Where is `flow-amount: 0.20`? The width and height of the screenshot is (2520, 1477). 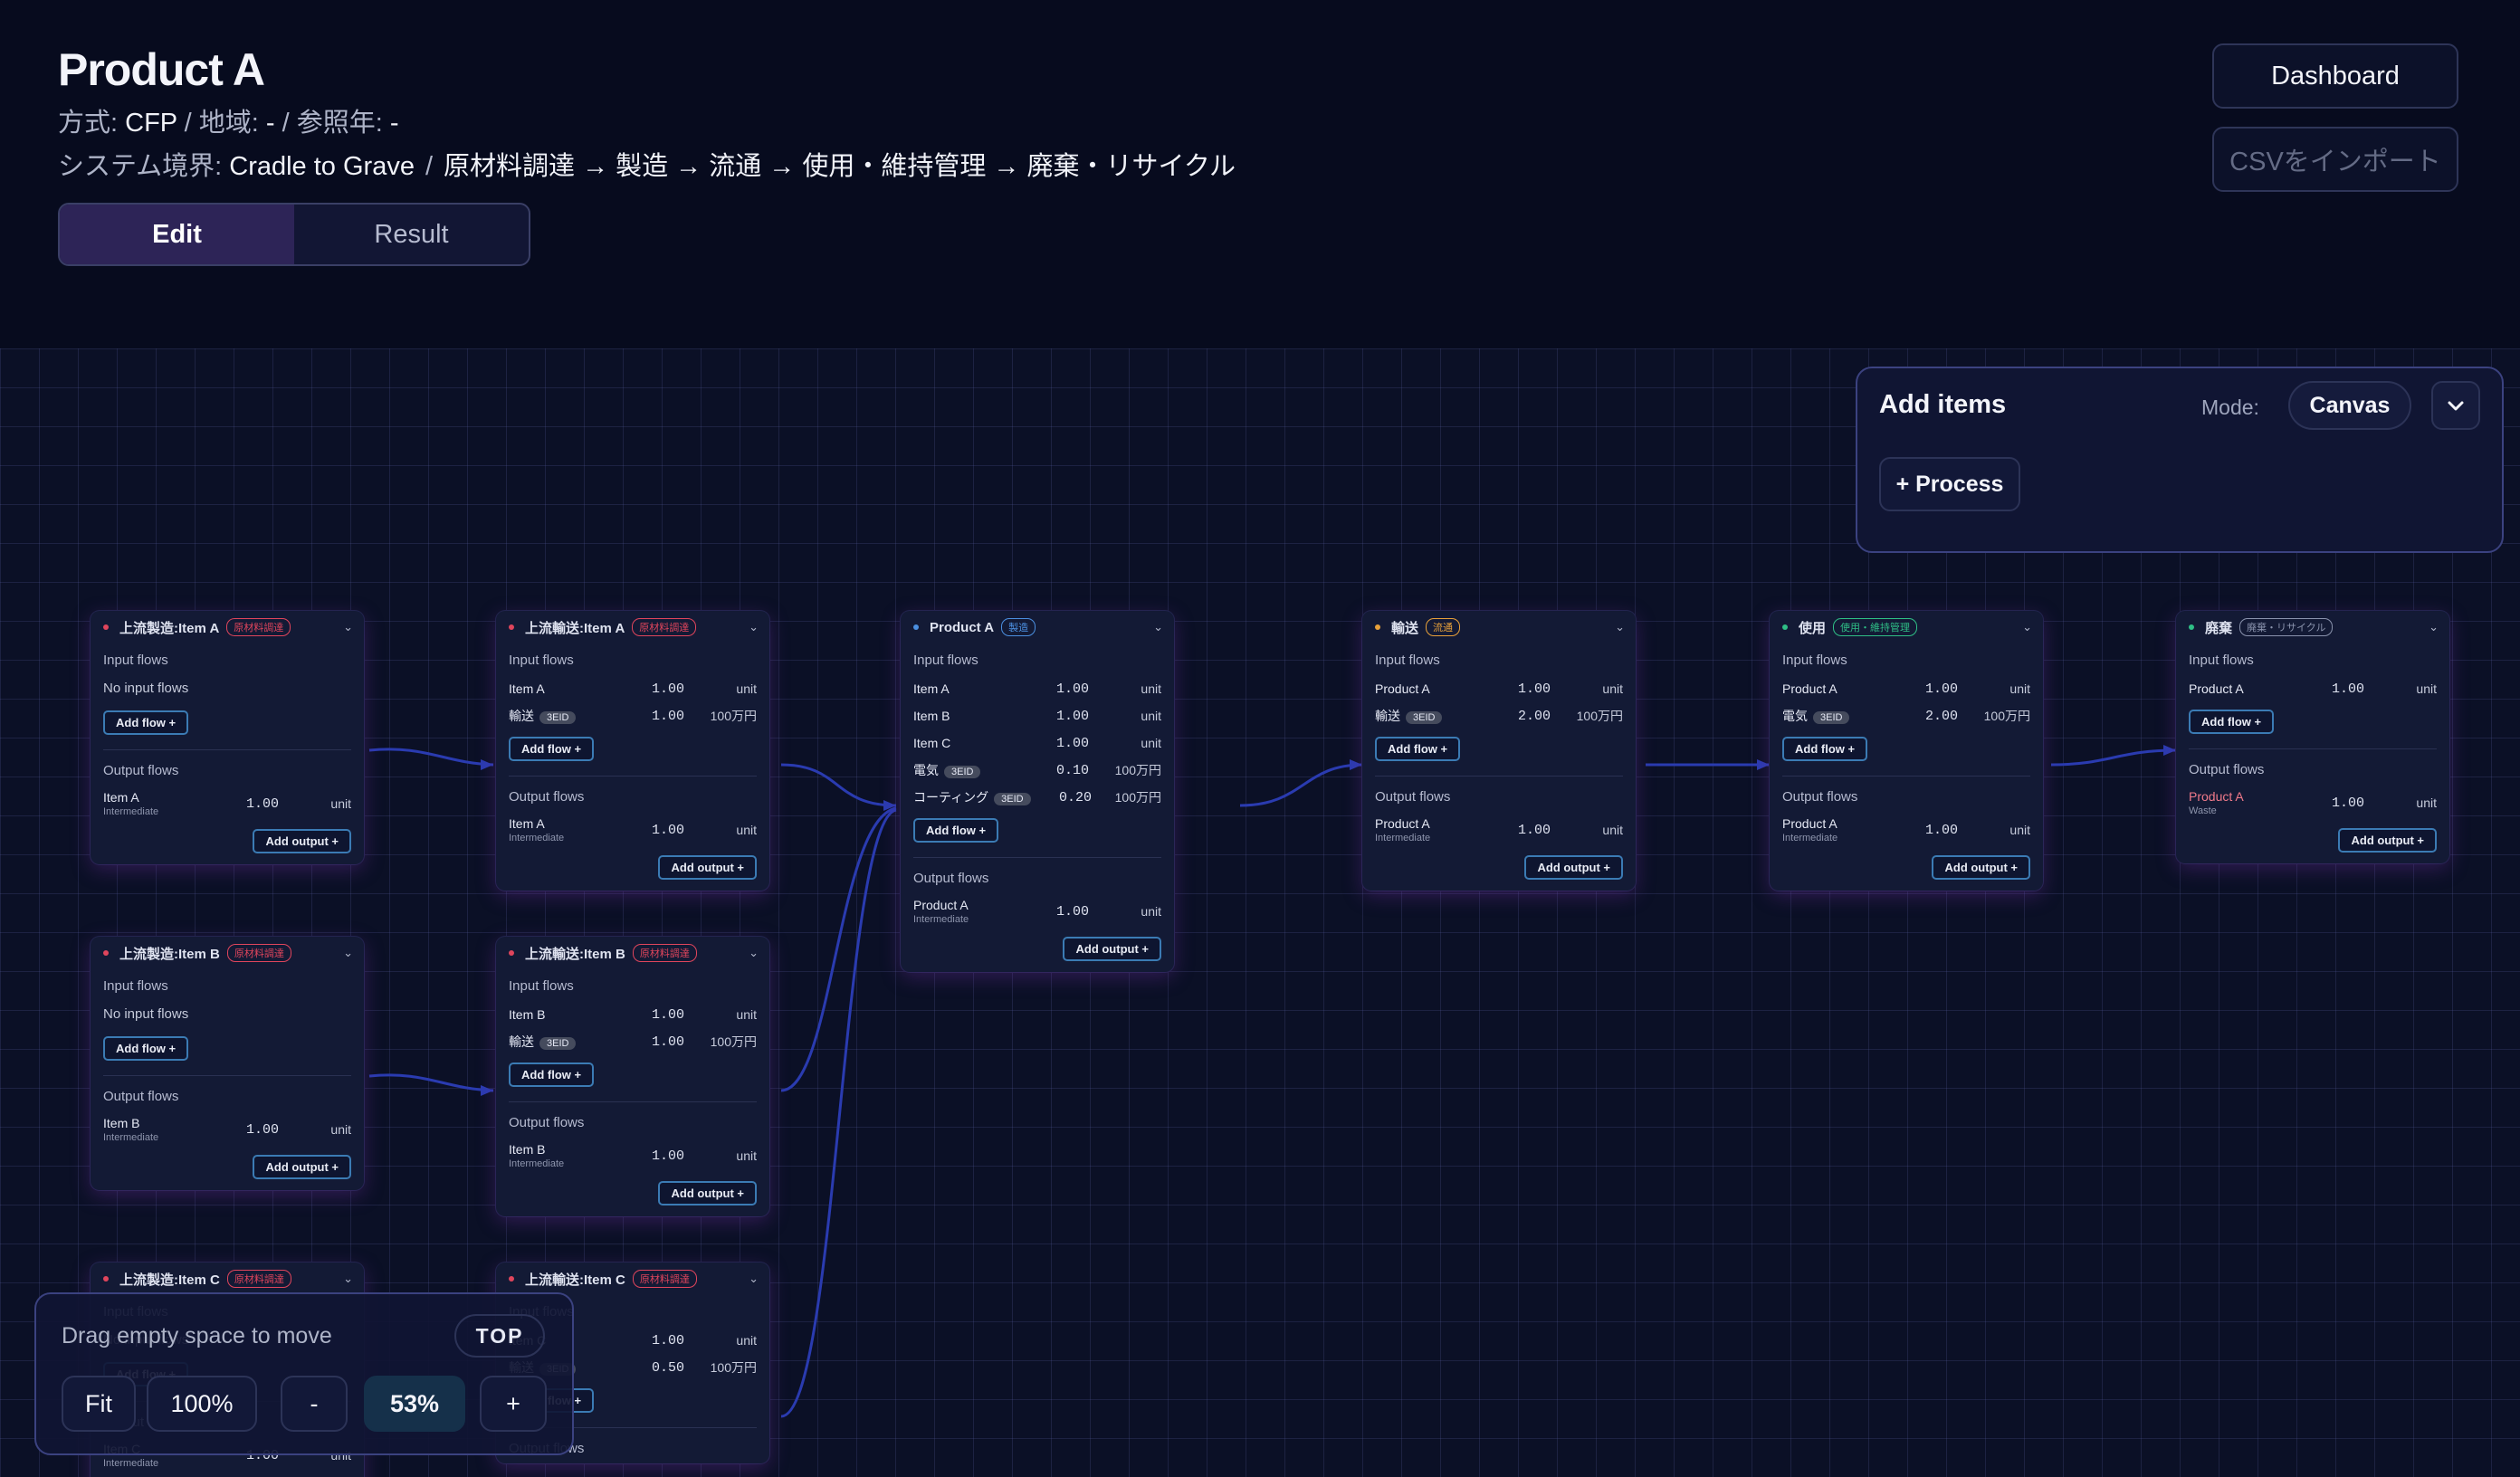 flow-amount: 0.20 is located at coordinates (1061, 797).